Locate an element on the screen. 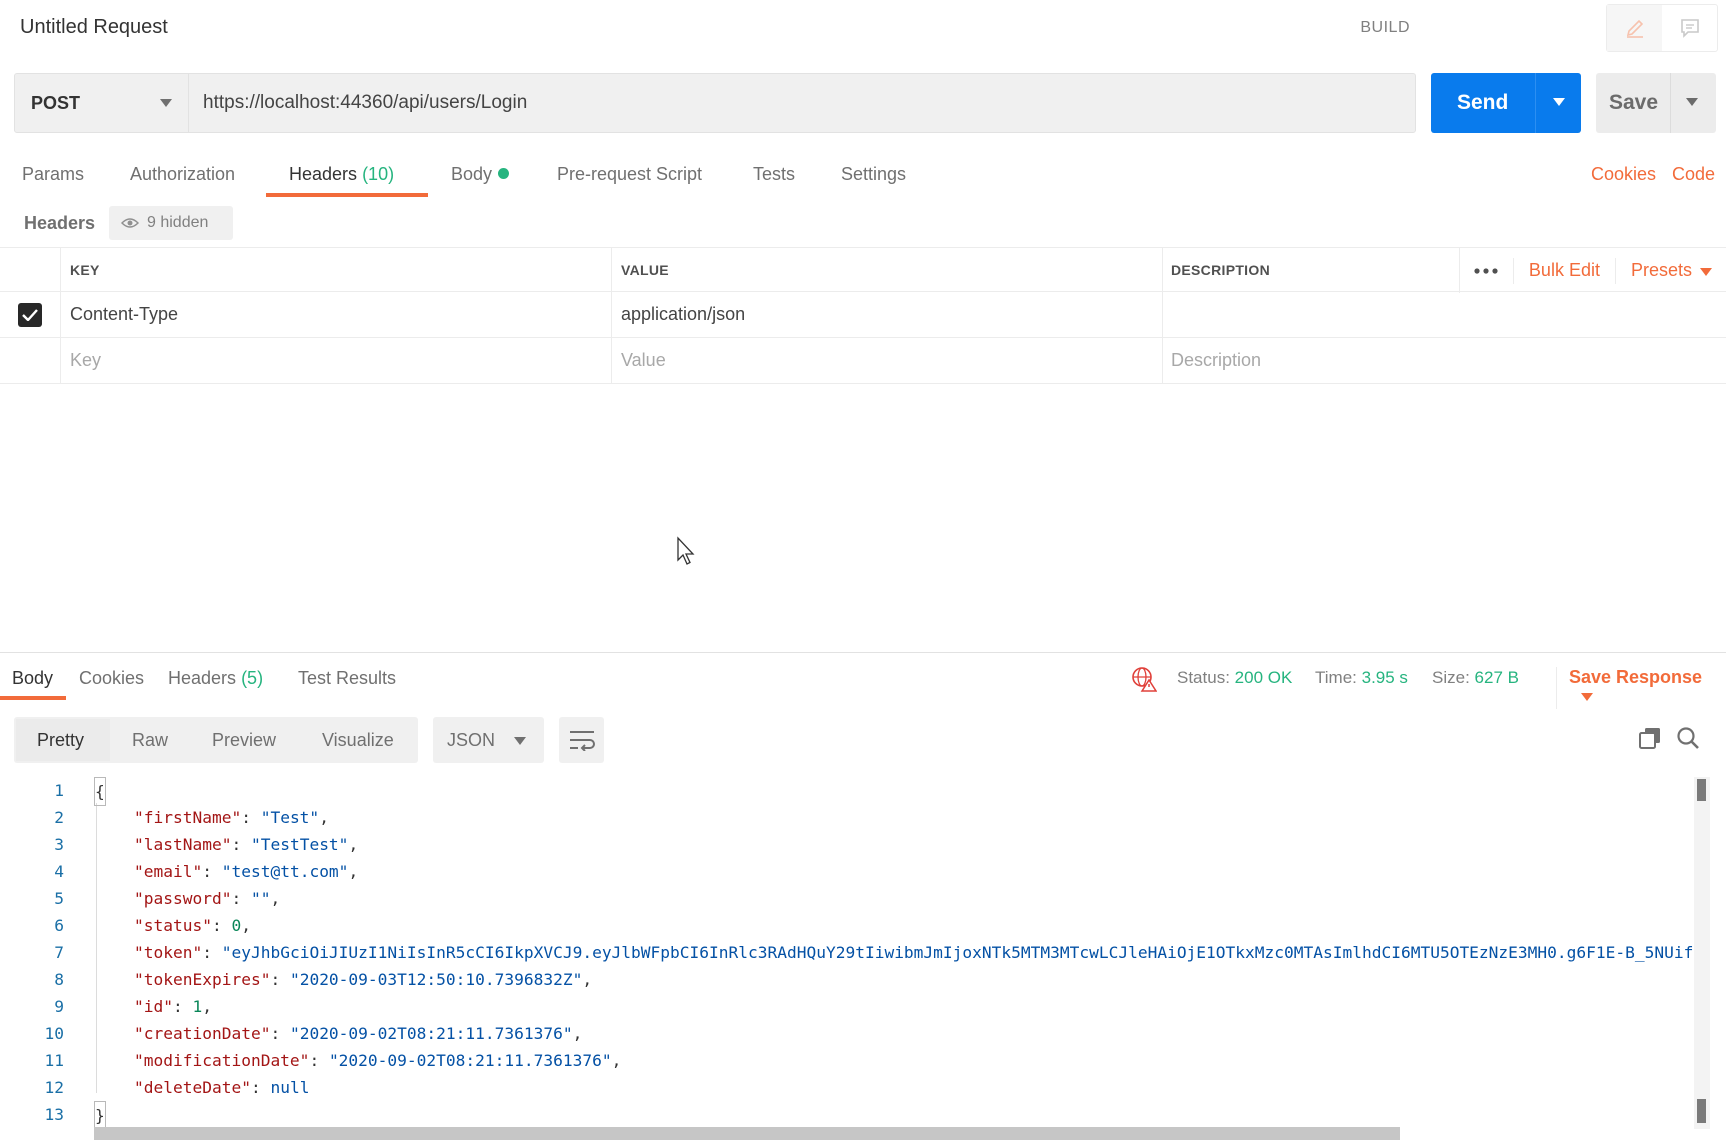  key-column-header: KEY is located at coordinates (336, 269).